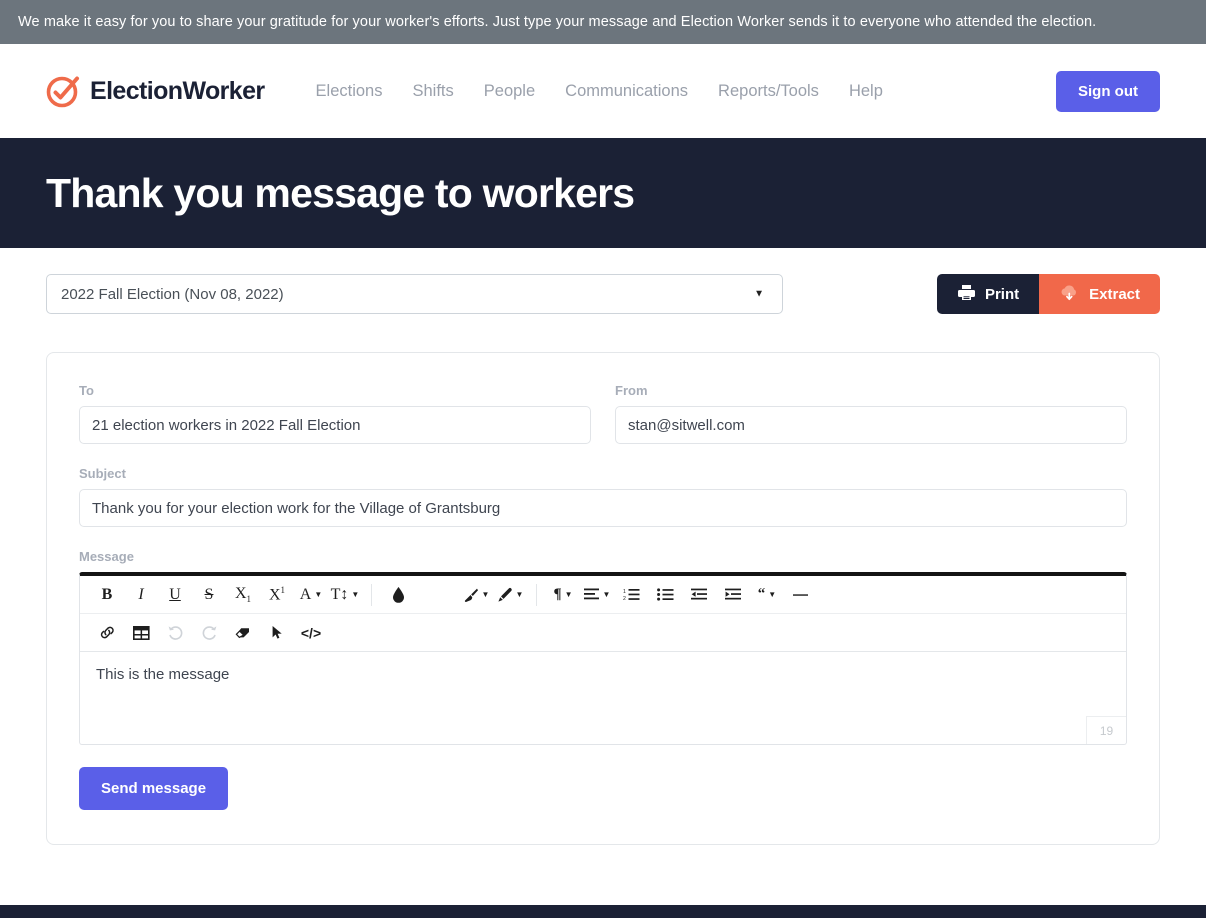 The image size is (1206, 918). I want to click on indent-icon, so click(733, 595).